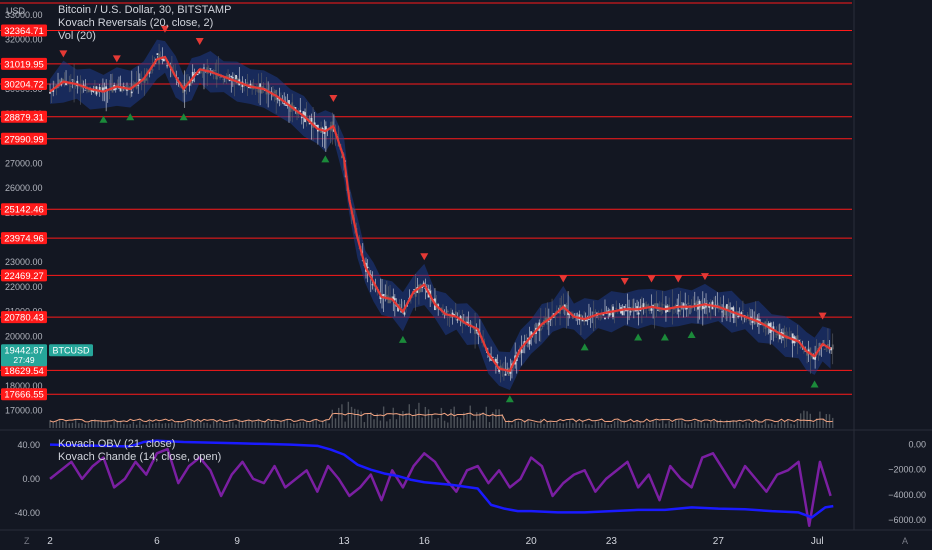 This screenshot has height=550, width=932. Describe the element at coordinates (917, 445) in the screenshot. I see `oscillator-tick-right: 0.00` at that location.